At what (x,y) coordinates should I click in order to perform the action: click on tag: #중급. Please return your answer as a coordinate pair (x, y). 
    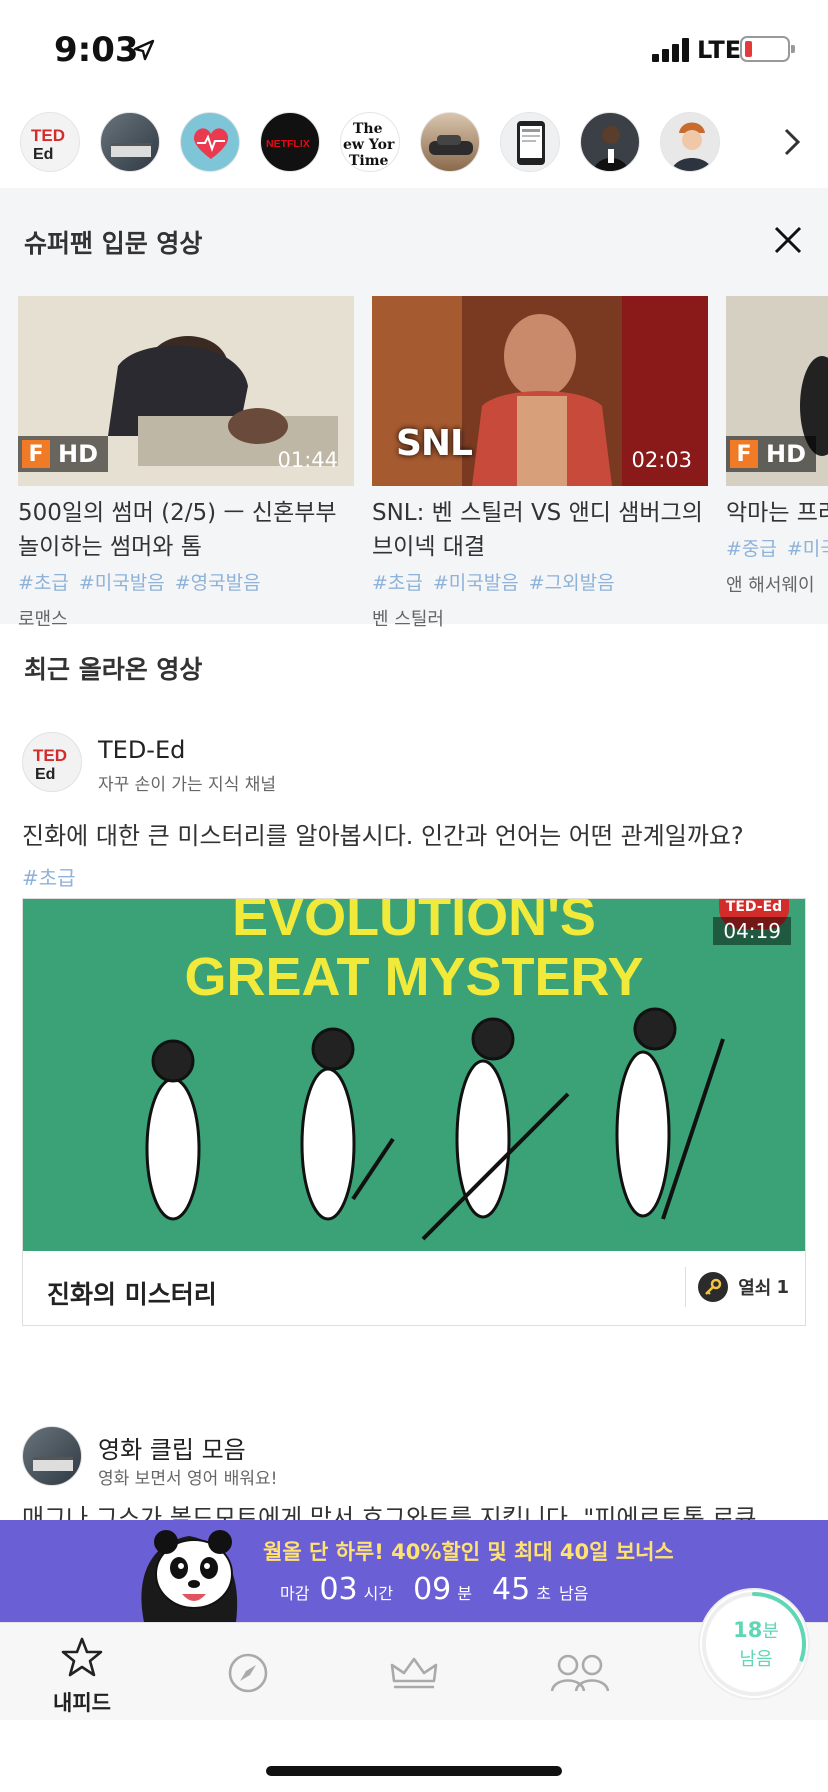
    Looking at the image, I should click on (751, 549).